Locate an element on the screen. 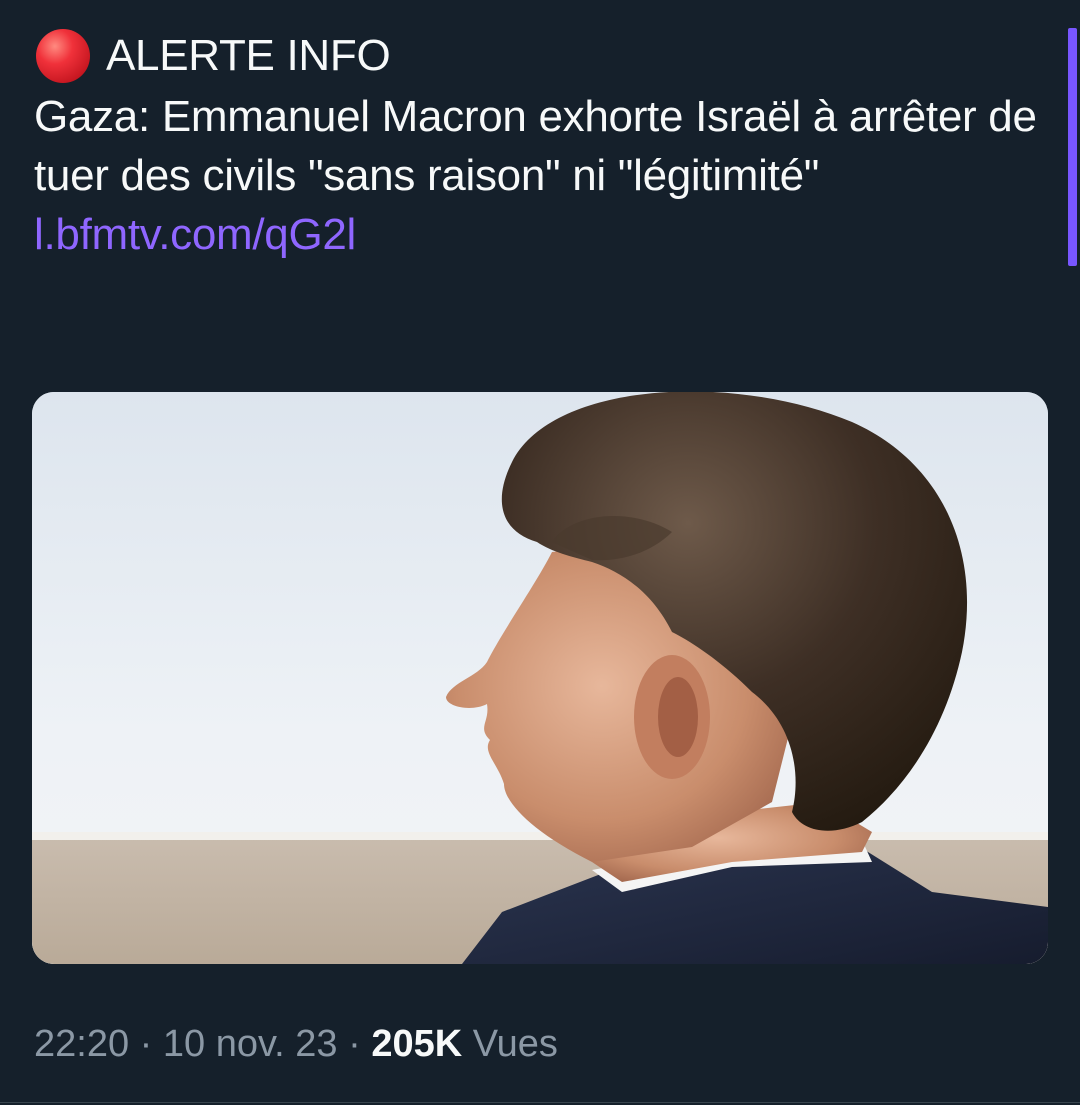 This screenshot has height=1105, width=1080. views-label: Vues is located at coordinates (515, 1044).